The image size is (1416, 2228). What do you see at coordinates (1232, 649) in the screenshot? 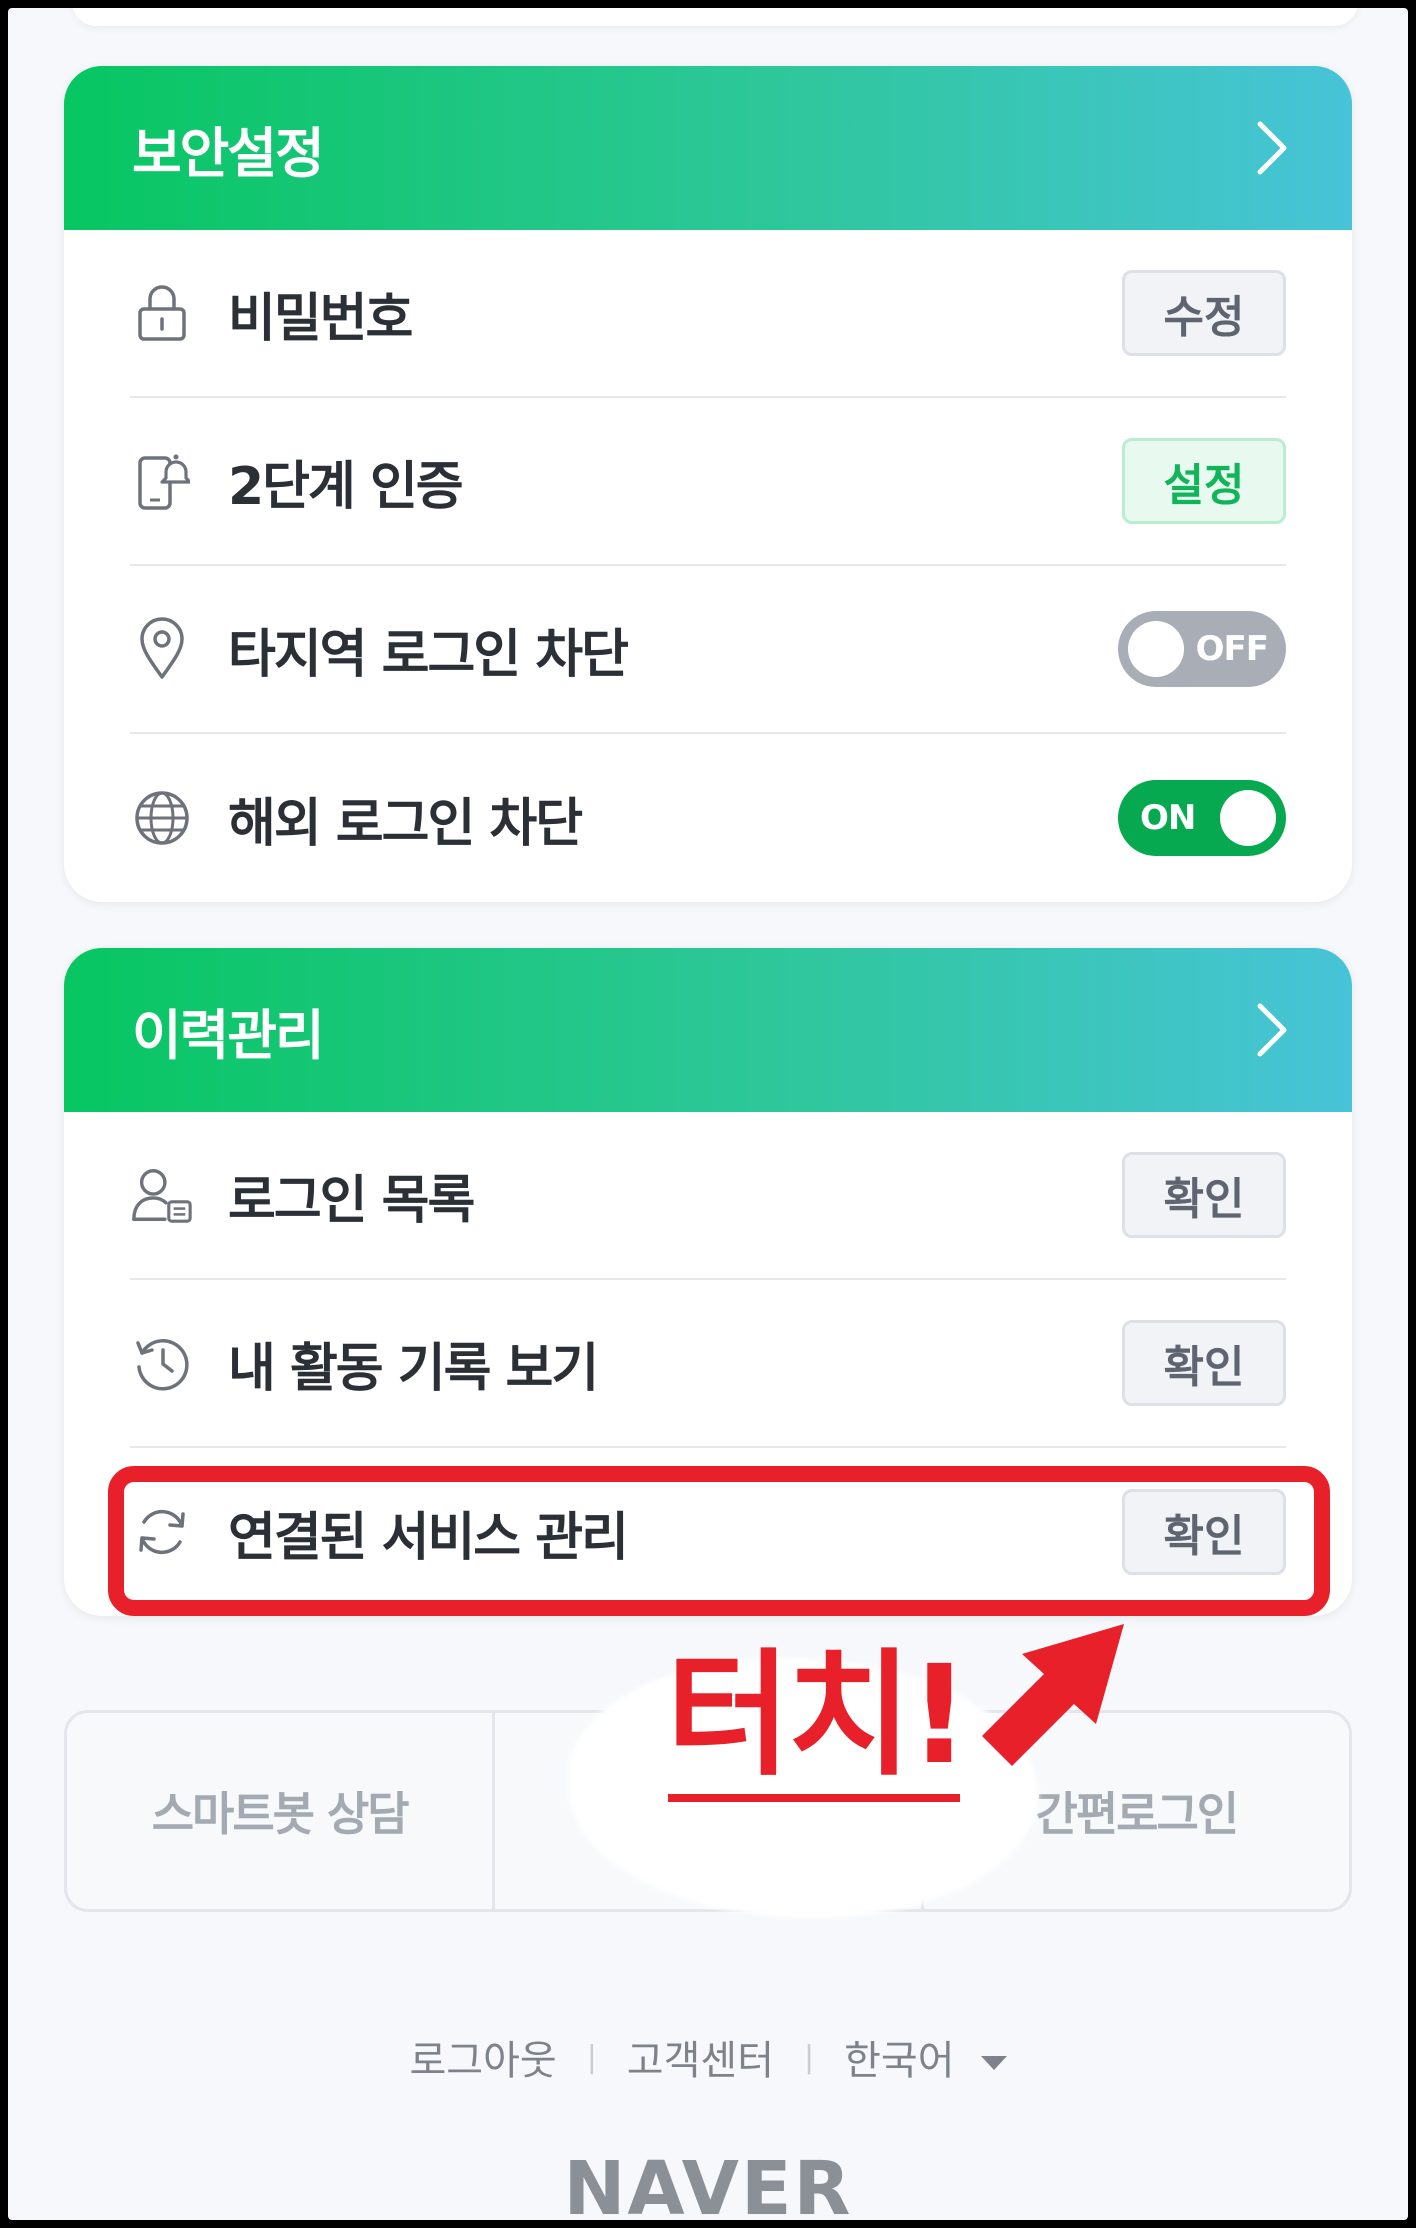
I see `toggle-state-label: OFF` at bounding box center [1232, 649].